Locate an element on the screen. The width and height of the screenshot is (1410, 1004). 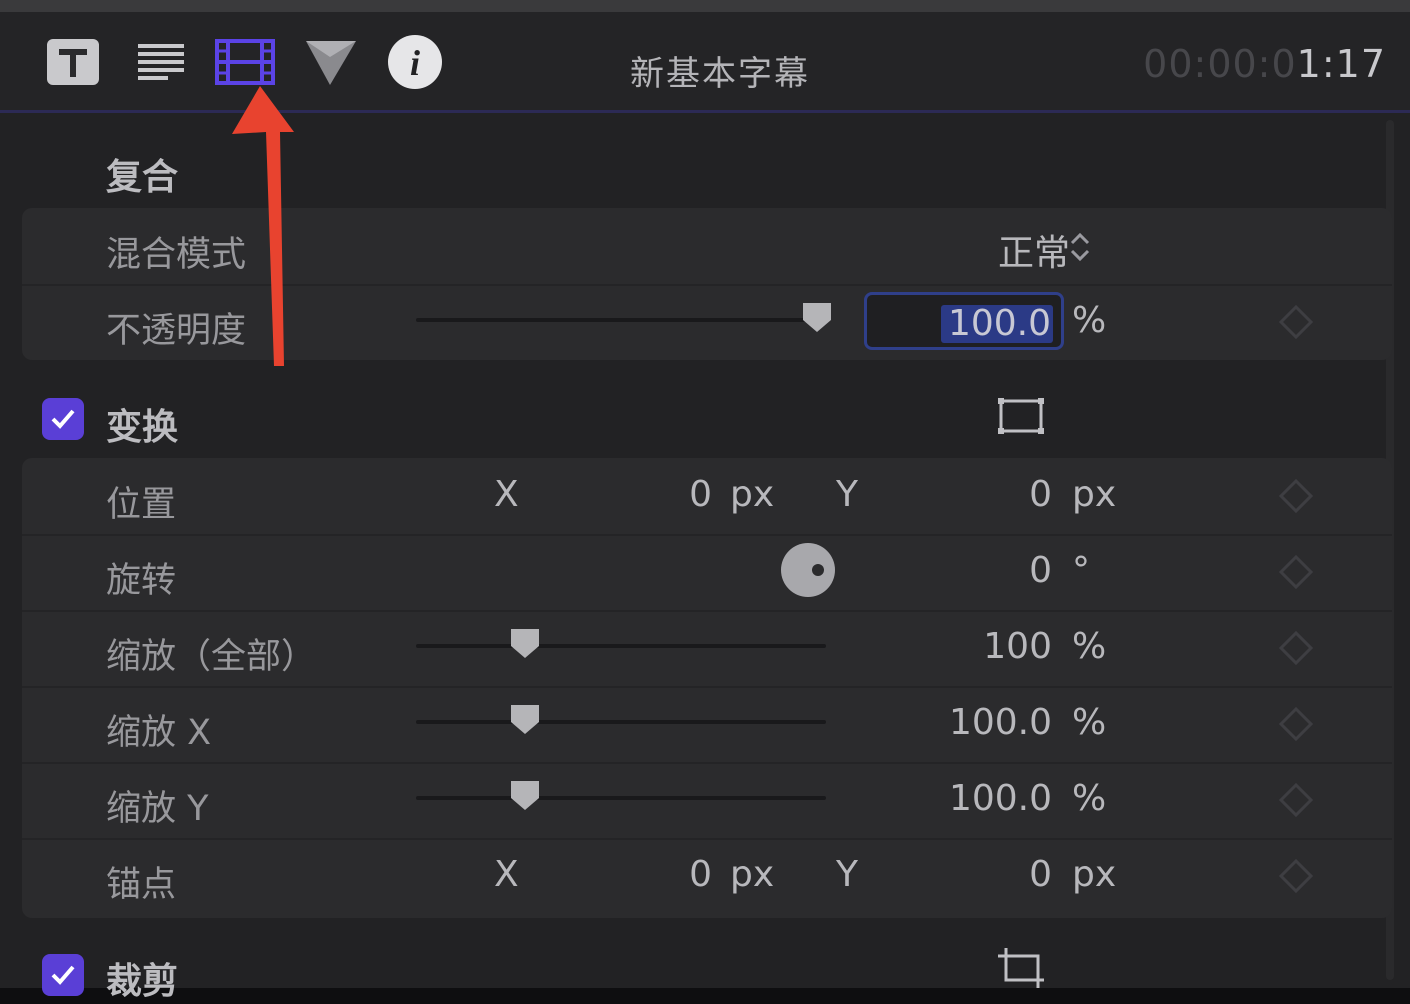
crop-enable-checkbox is located at coordinates (63, 975).